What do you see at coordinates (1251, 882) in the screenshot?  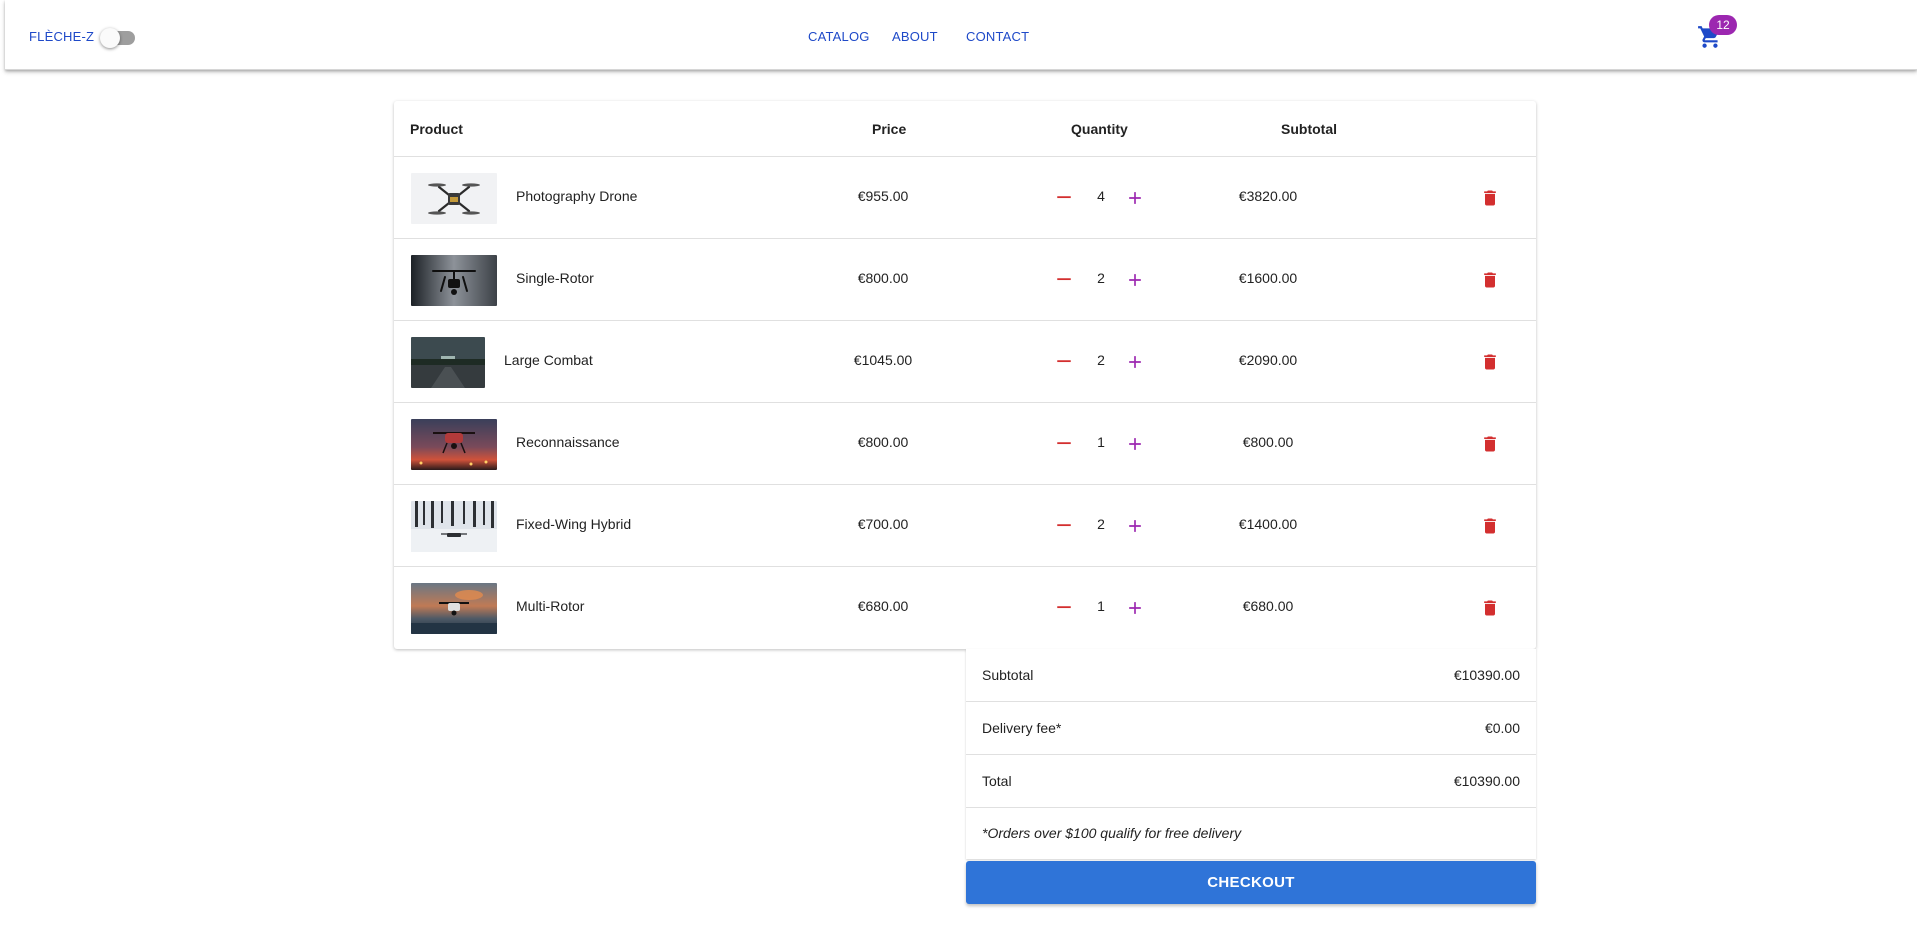 I see `checkout-button: CHECKOUT` at bounding box center [1251, 882].